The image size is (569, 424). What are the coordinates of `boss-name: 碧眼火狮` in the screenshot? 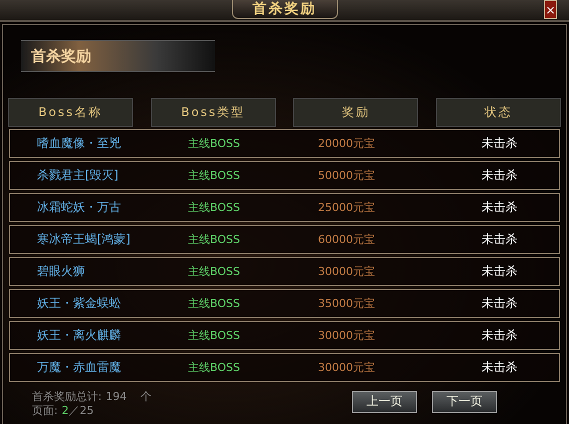 It's located at (61, 271).